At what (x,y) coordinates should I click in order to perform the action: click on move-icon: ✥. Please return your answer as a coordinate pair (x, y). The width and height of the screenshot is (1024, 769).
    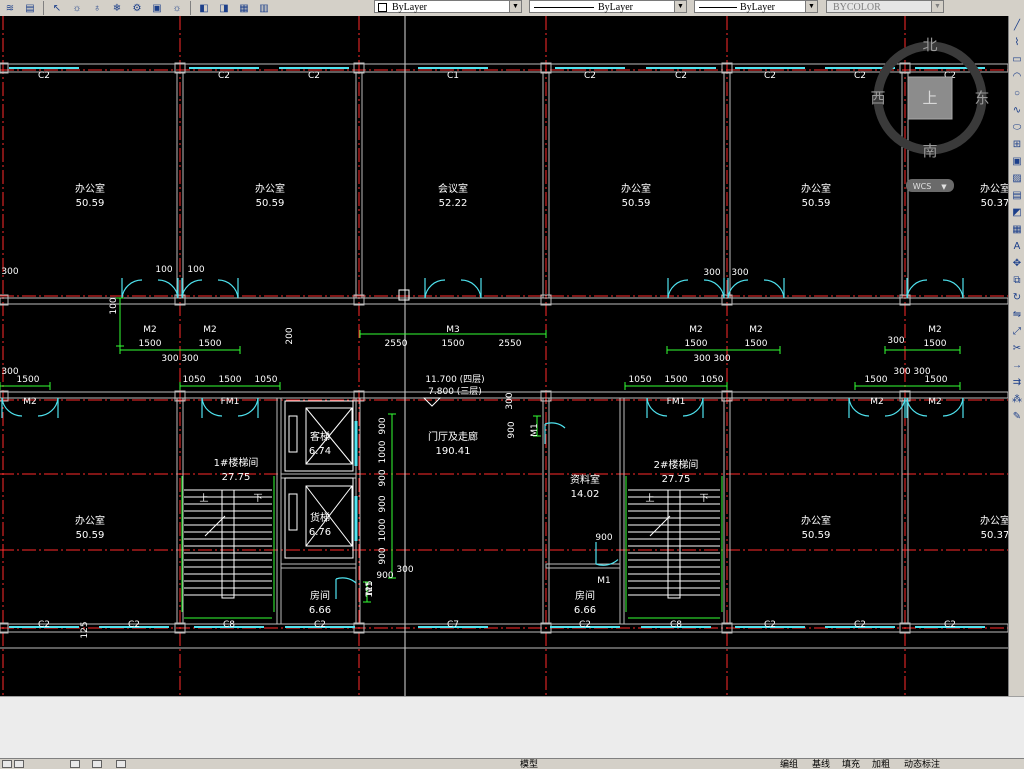
    Looking at the image, I should click on (1017, 264).